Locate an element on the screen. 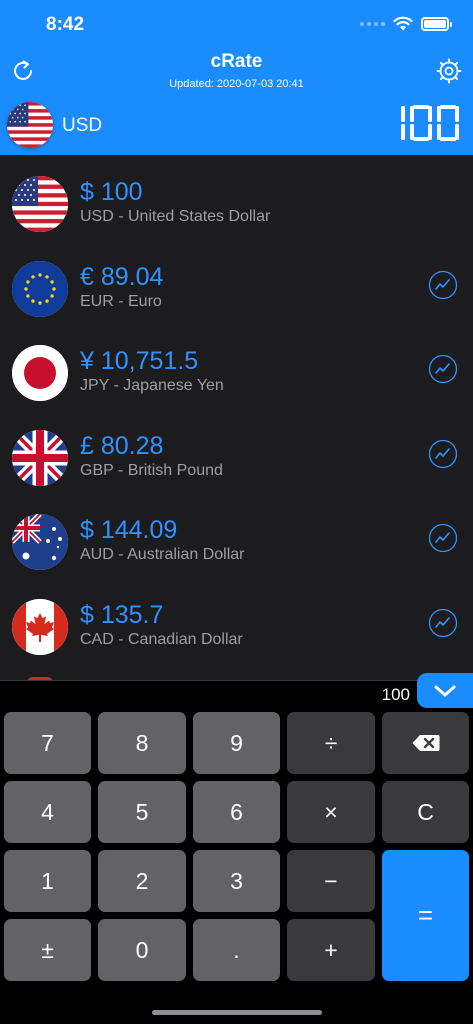 This screenshot has width=473, height=1024. battery-icon is located at coordinates (436, 23).